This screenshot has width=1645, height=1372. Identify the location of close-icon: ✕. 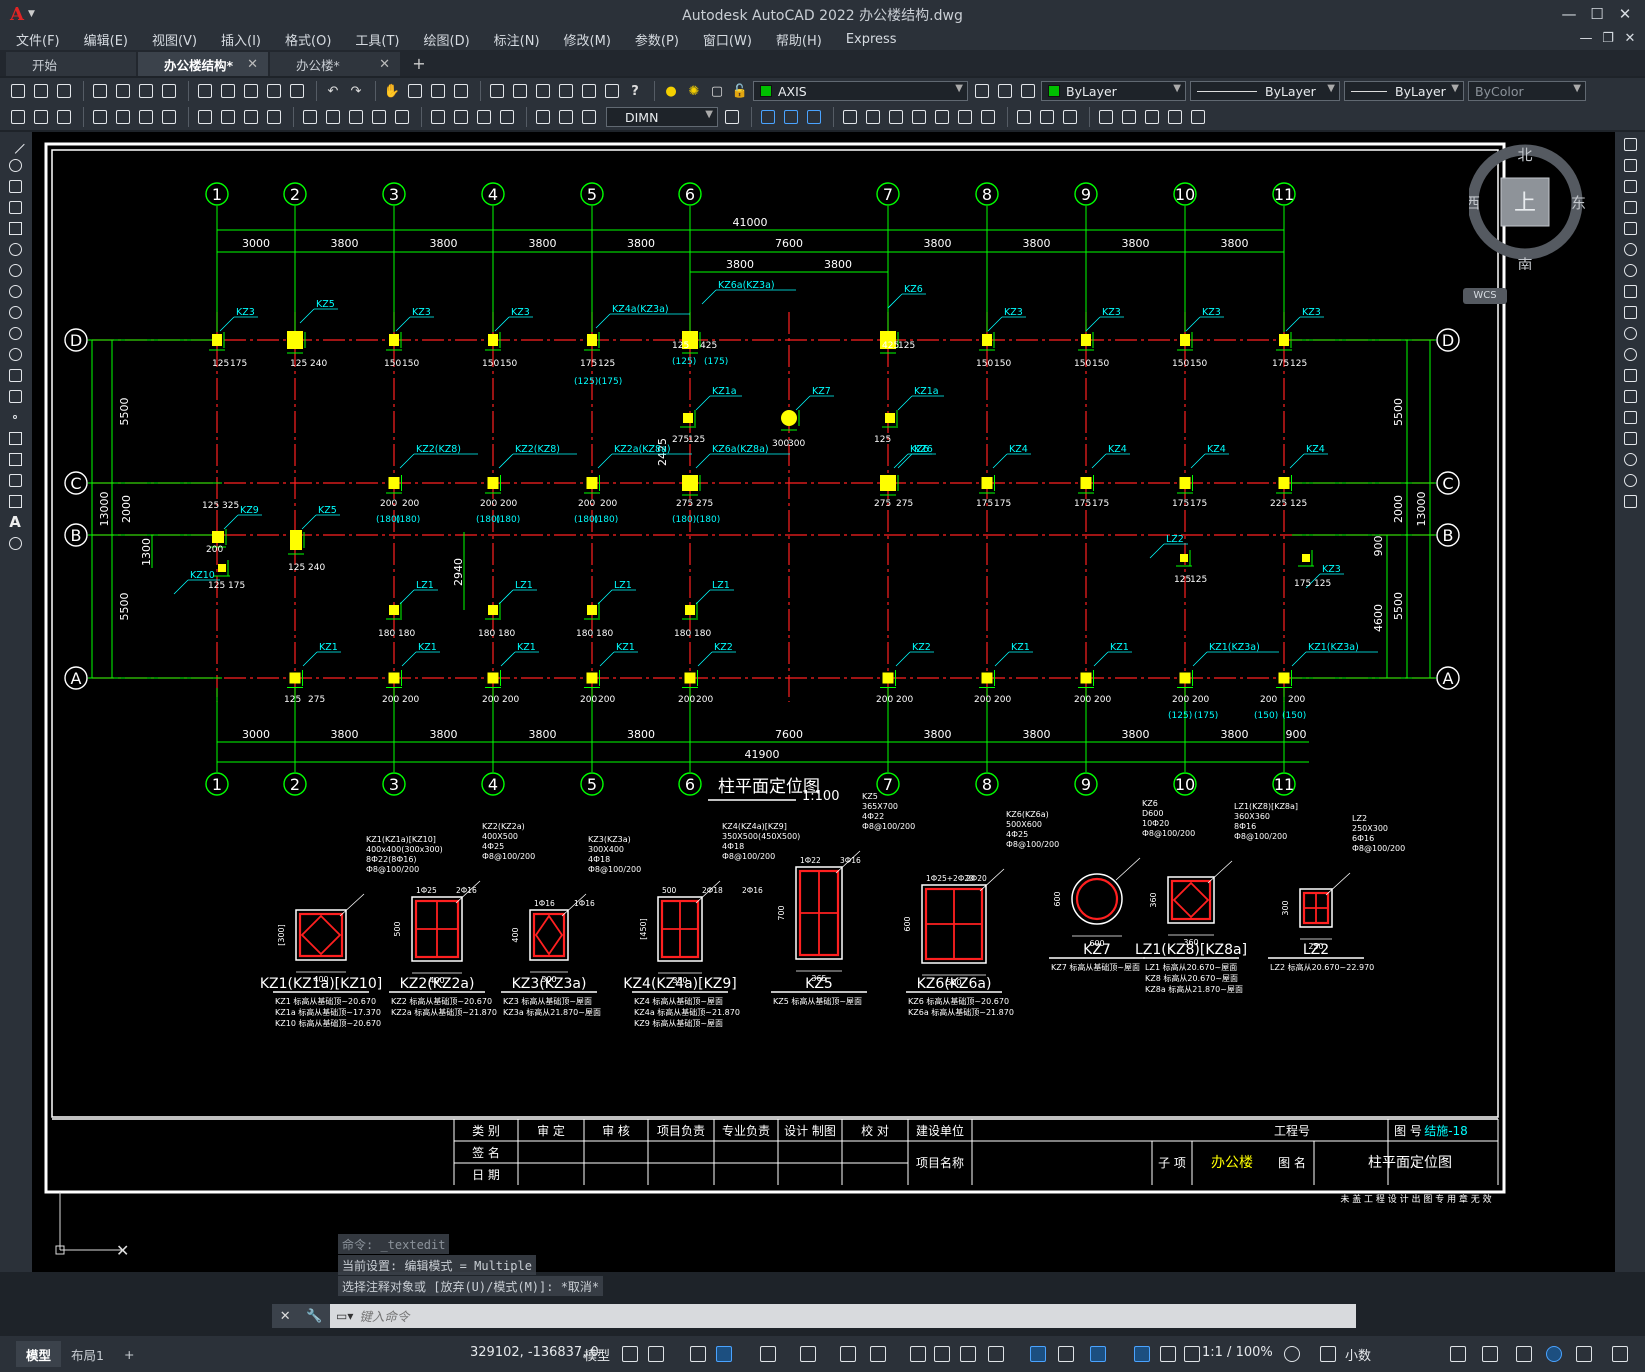
(252, 64).